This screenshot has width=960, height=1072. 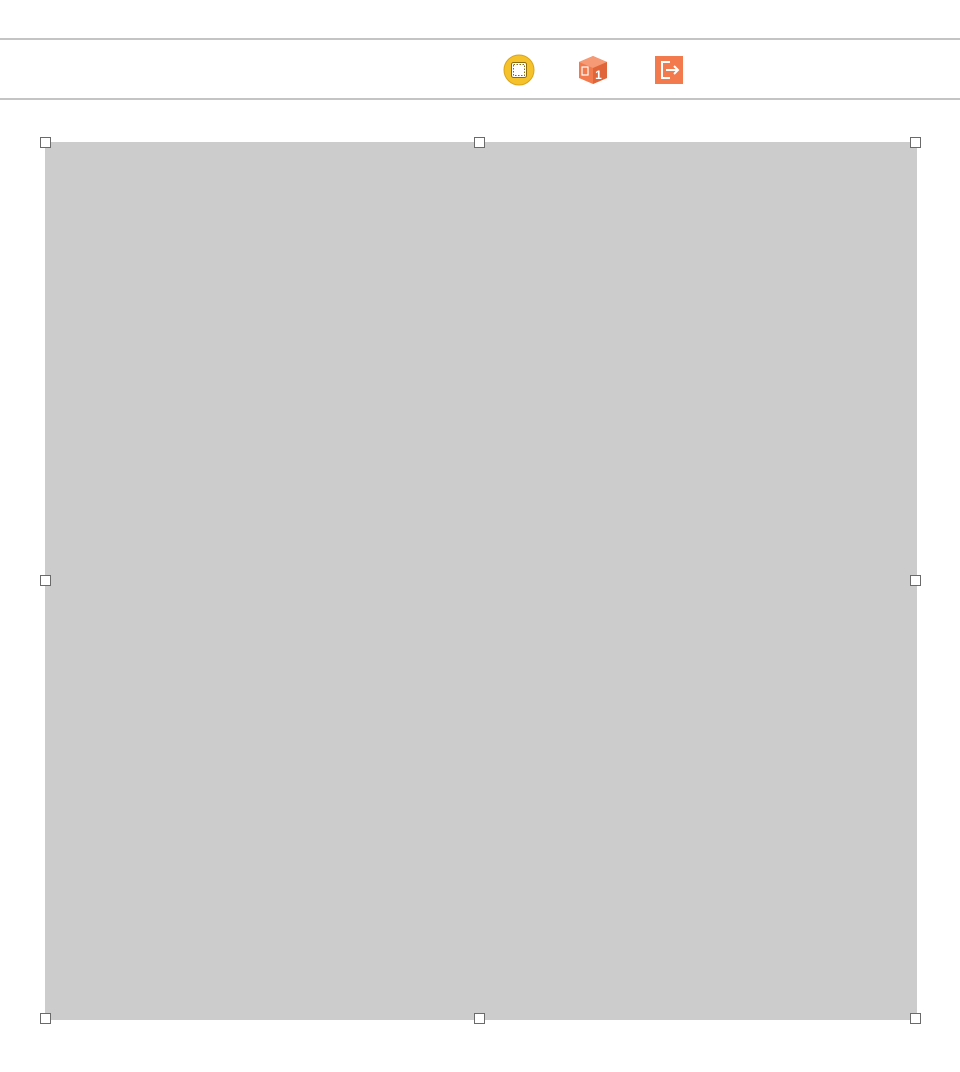 I want to click on resize-handle-bottom-right, so click(x=915, y=1018).